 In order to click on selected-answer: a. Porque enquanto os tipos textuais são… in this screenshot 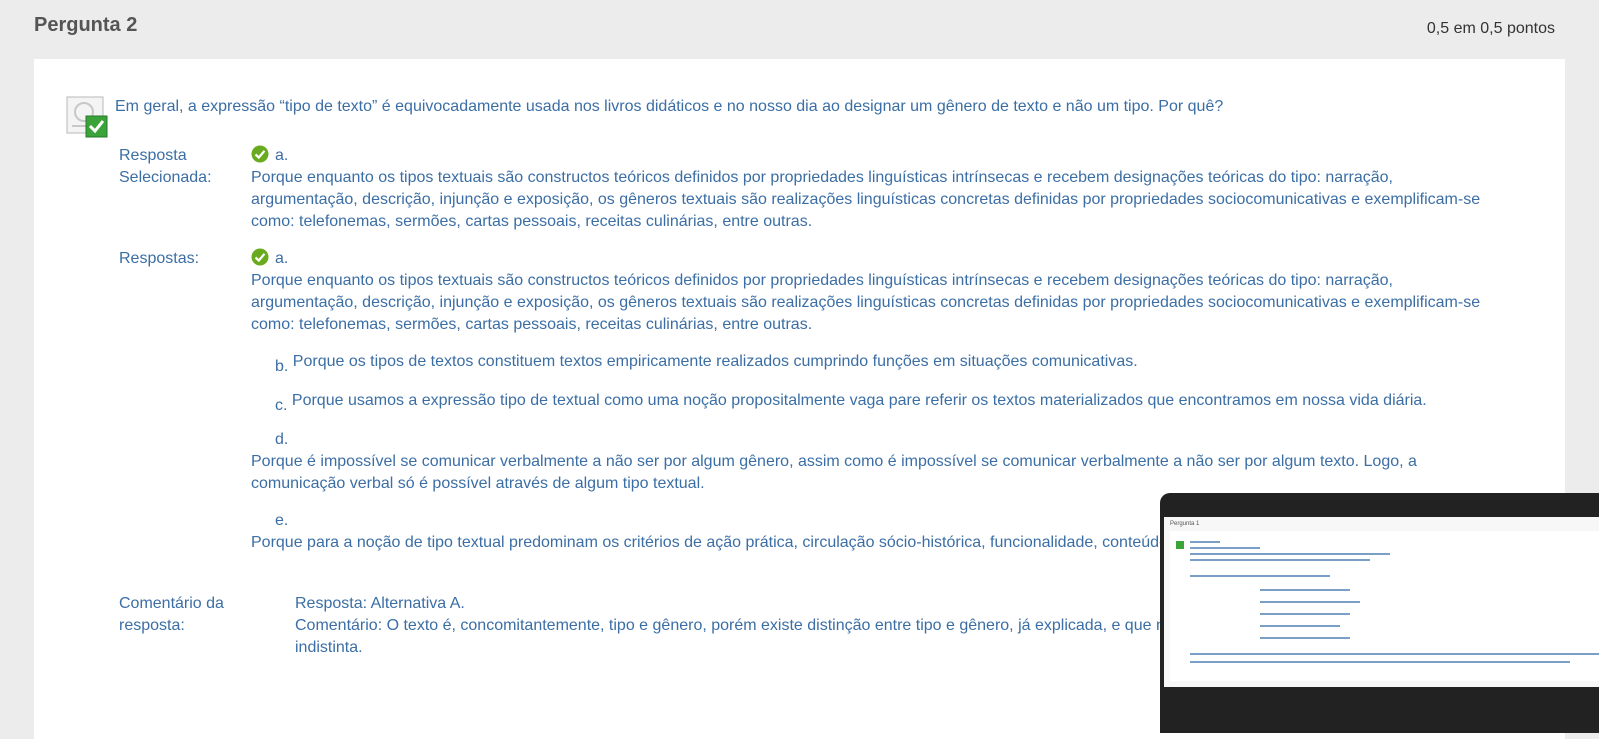, I will do `click(866, 189)`.